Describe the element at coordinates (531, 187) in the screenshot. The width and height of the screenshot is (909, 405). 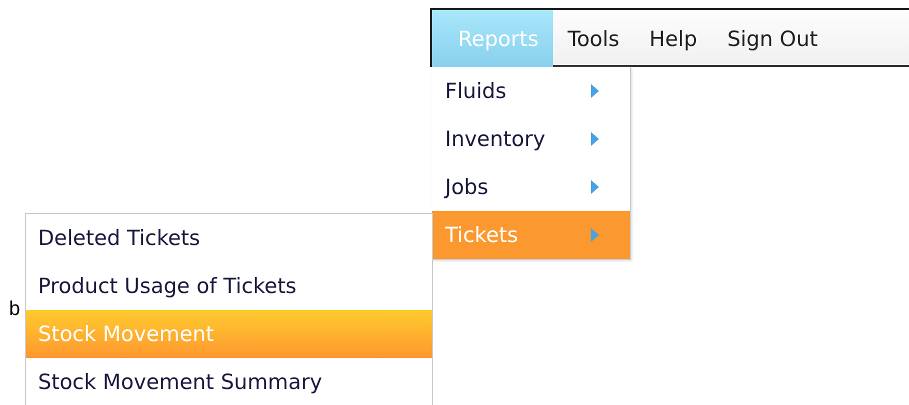
I see `menu-item: Jobs` at that location.